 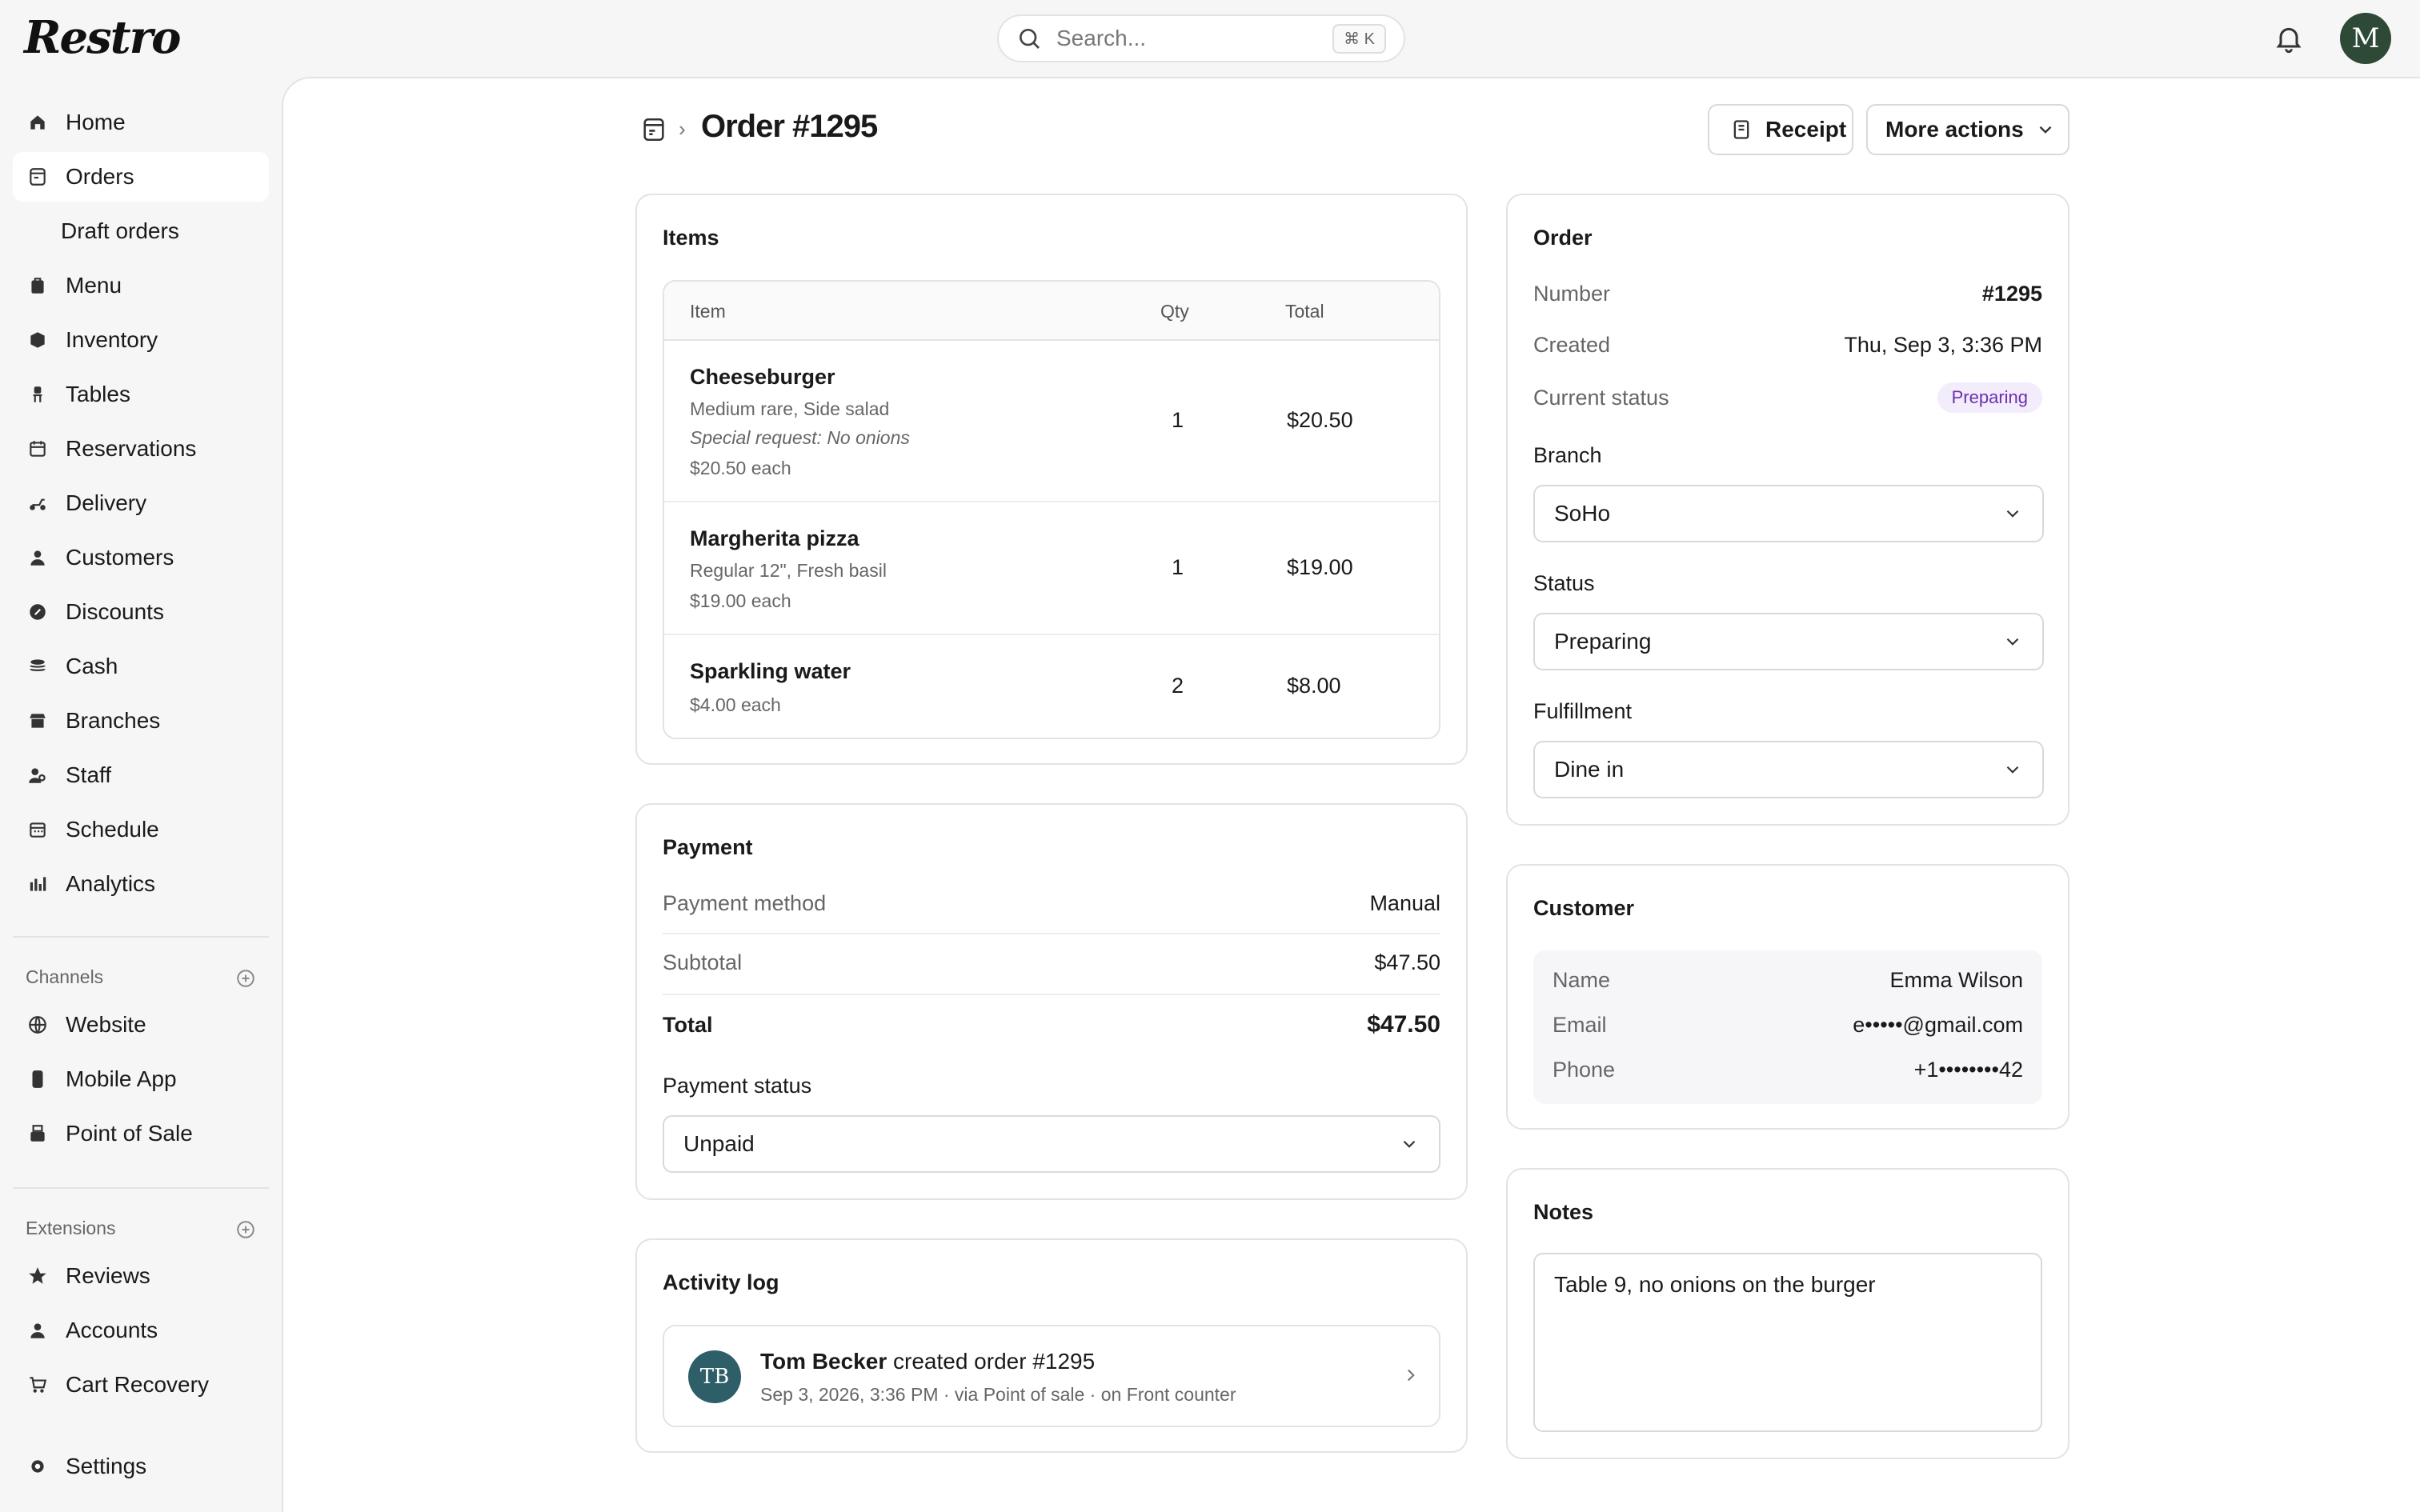 What do you see at coordinates (1787, 1342) in the screenshot?
I see `notes-textarea: Table 9, no onions on the burger` at bounding box center [1787, 1342].